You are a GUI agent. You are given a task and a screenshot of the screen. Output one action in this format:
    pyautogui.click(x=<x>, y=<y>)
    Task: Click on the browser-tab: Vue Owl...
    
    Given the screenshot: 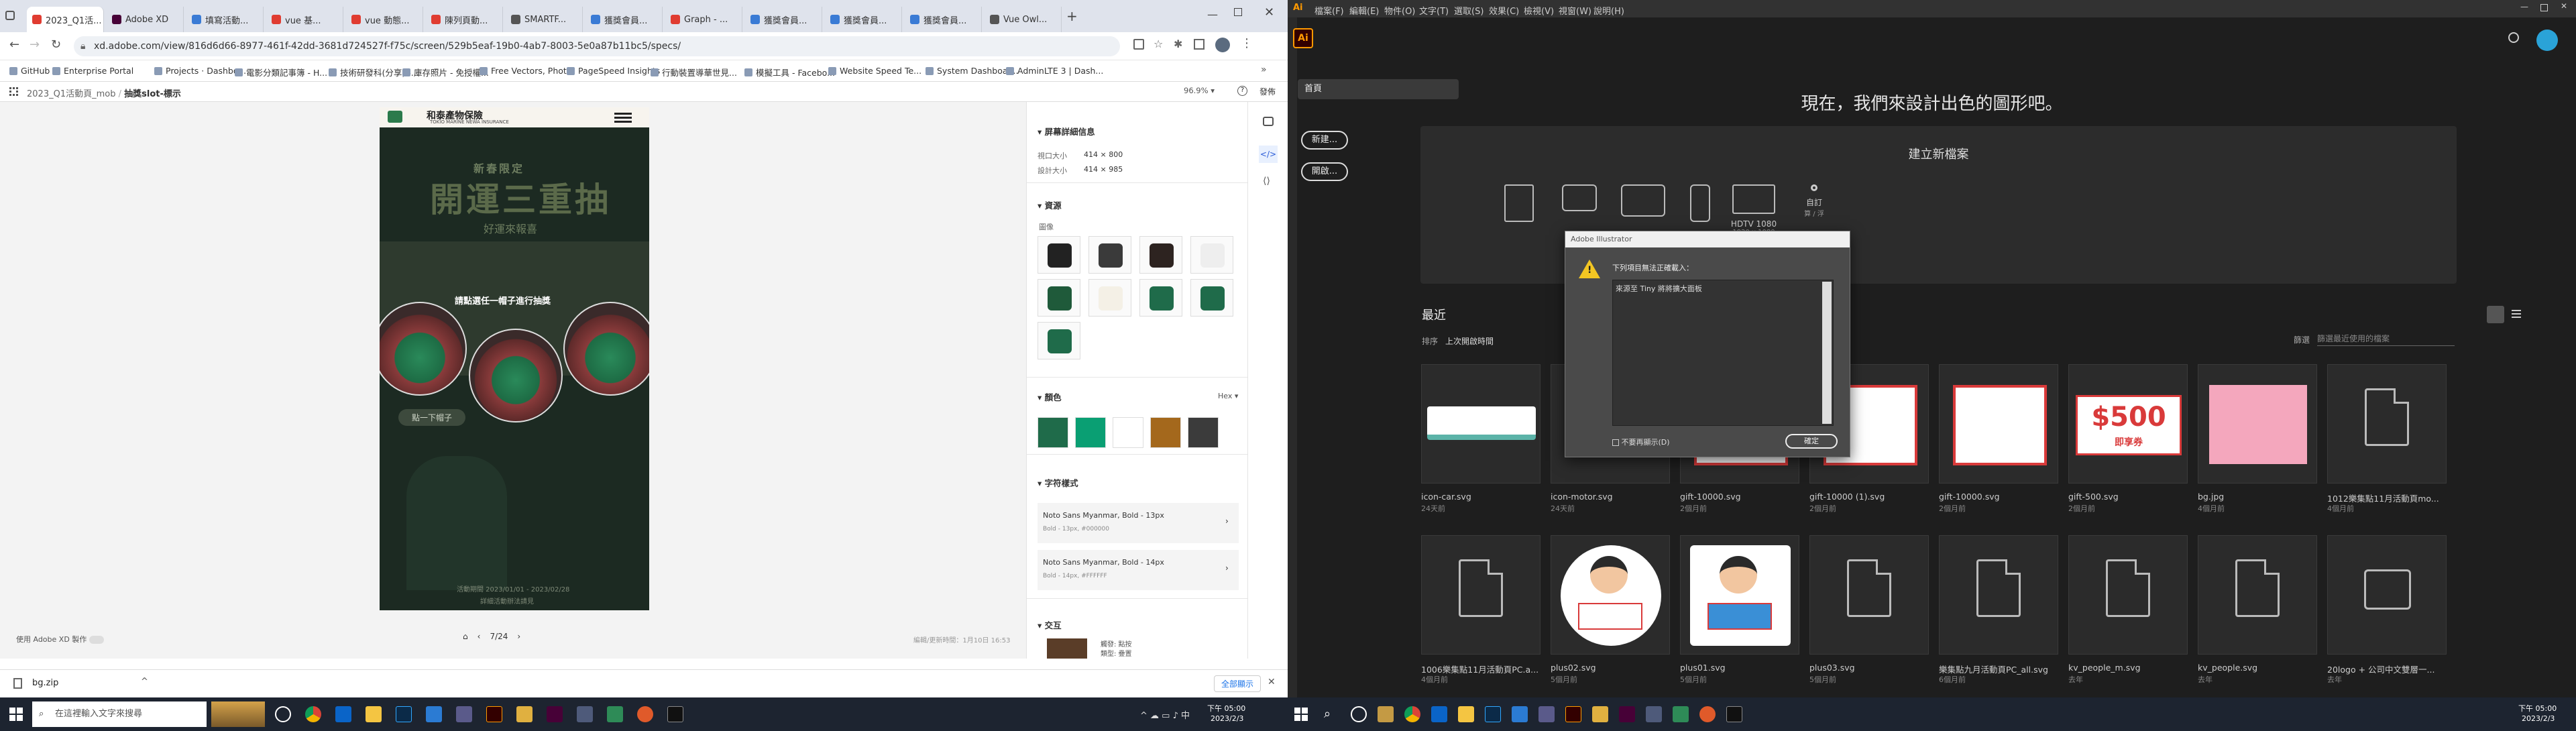 What is the action you would take?
    pyautogui.click(x=1023, y=19)
    